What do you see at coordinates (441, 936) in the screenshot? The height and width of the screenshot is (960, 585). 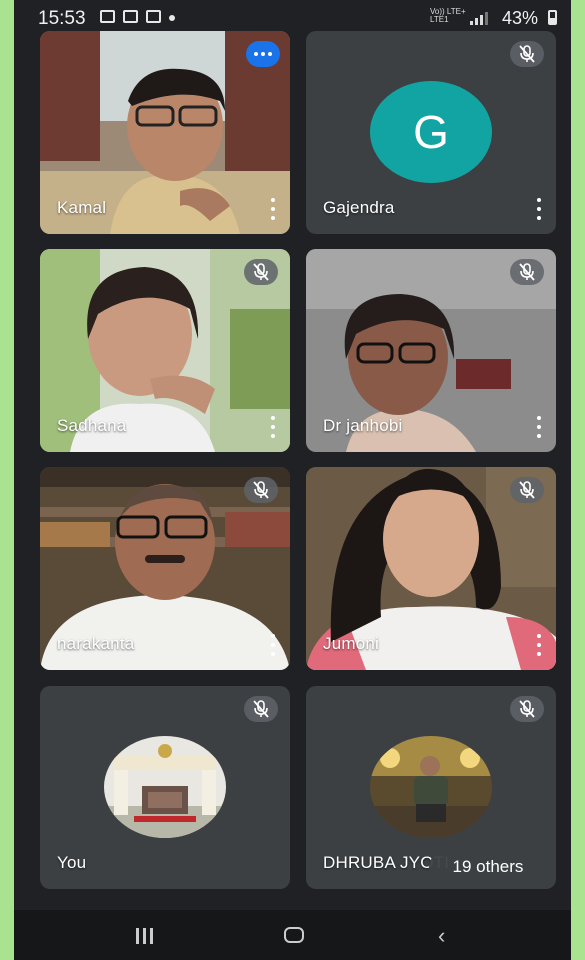 I see `back-icon: ‹` at bounding box center [441, 936].